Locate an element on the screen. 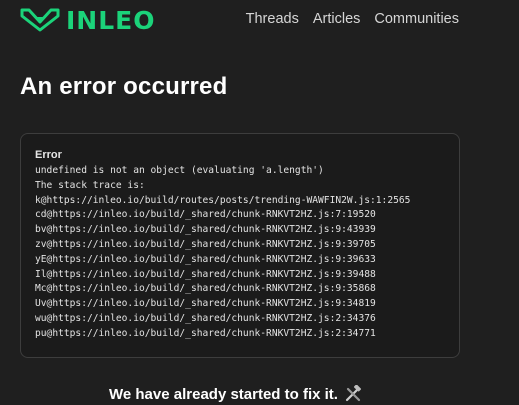  nav-communities: Communities is located at coordinates (416, 19).